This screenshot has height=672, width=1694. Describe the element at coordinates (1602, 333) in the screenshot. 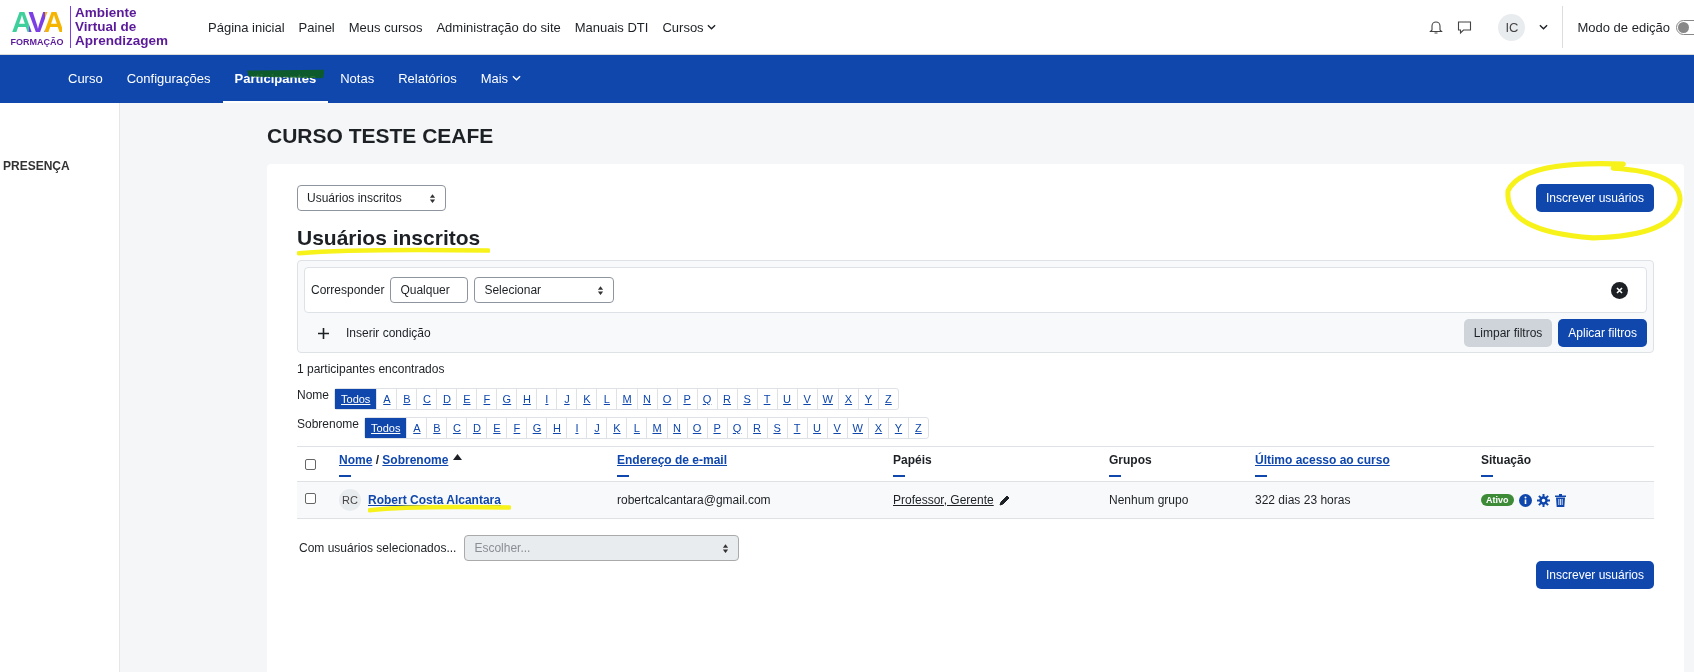

I see `apply-filters-button: Aplicar filtros` at that location.